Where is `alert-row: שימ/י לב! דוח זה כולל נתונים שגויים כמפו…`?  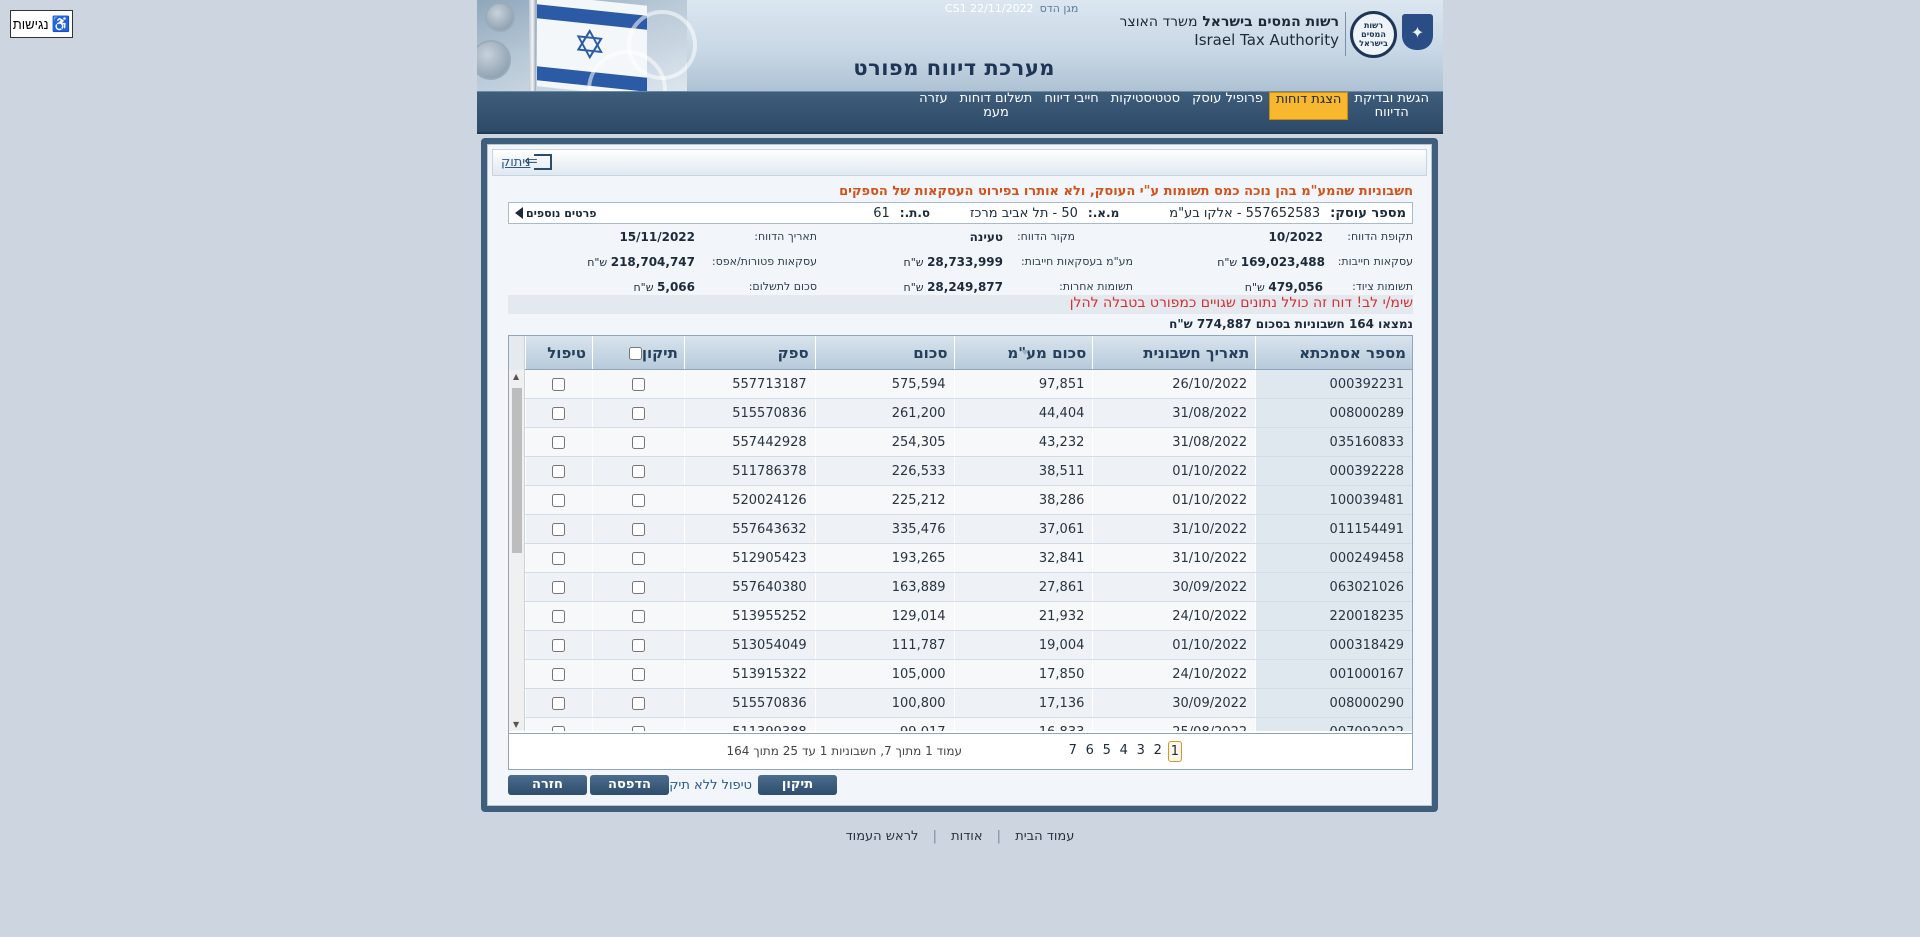
alert-row: שימ/י לב! דוח זה כולל נתונים שגויים כמפו… is located at coordinates (960, 304).